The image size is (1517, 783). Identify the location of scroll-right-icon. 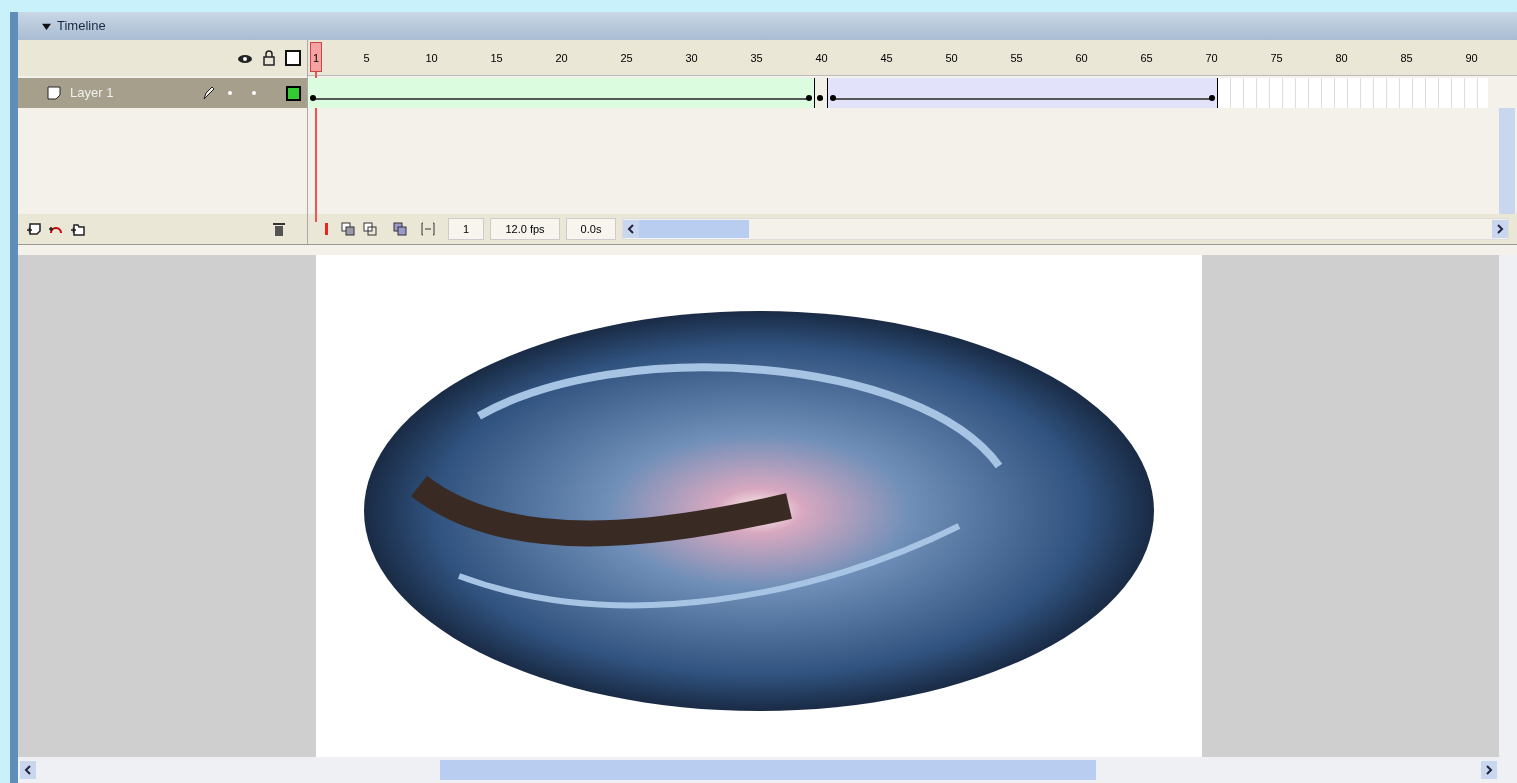
(1500, 229).